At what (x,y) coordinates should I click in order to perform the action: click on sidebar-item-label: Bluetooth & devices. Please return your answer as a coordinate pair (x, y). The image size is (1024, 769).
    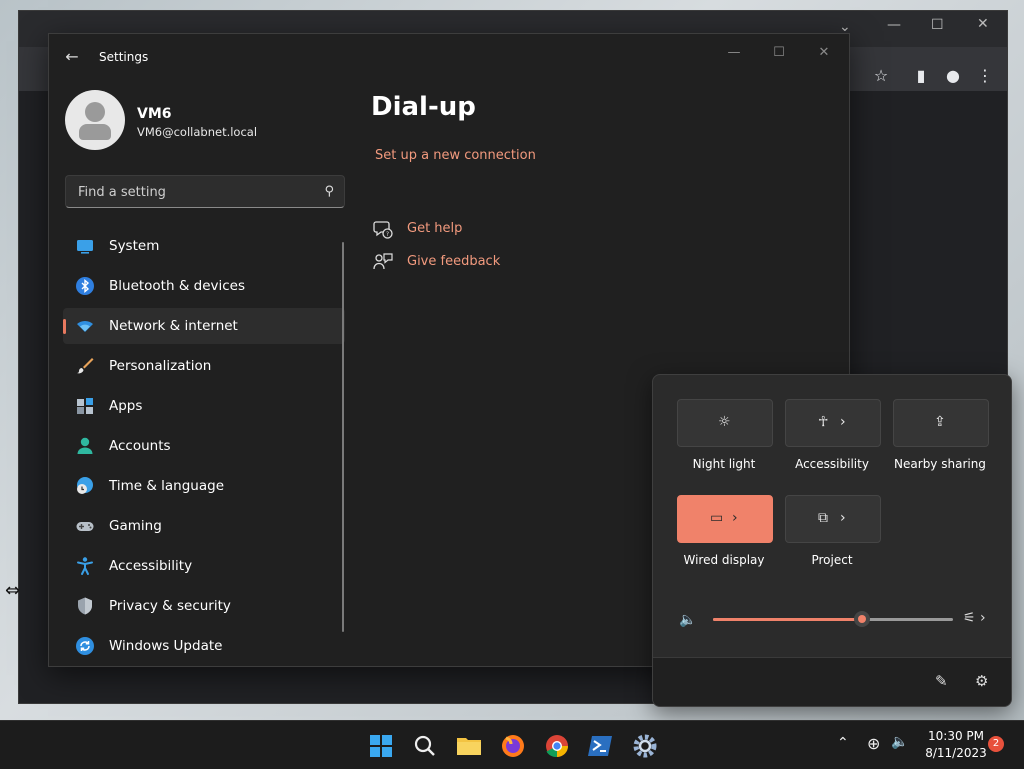
    Looking at the image, I should click on (177, 286).